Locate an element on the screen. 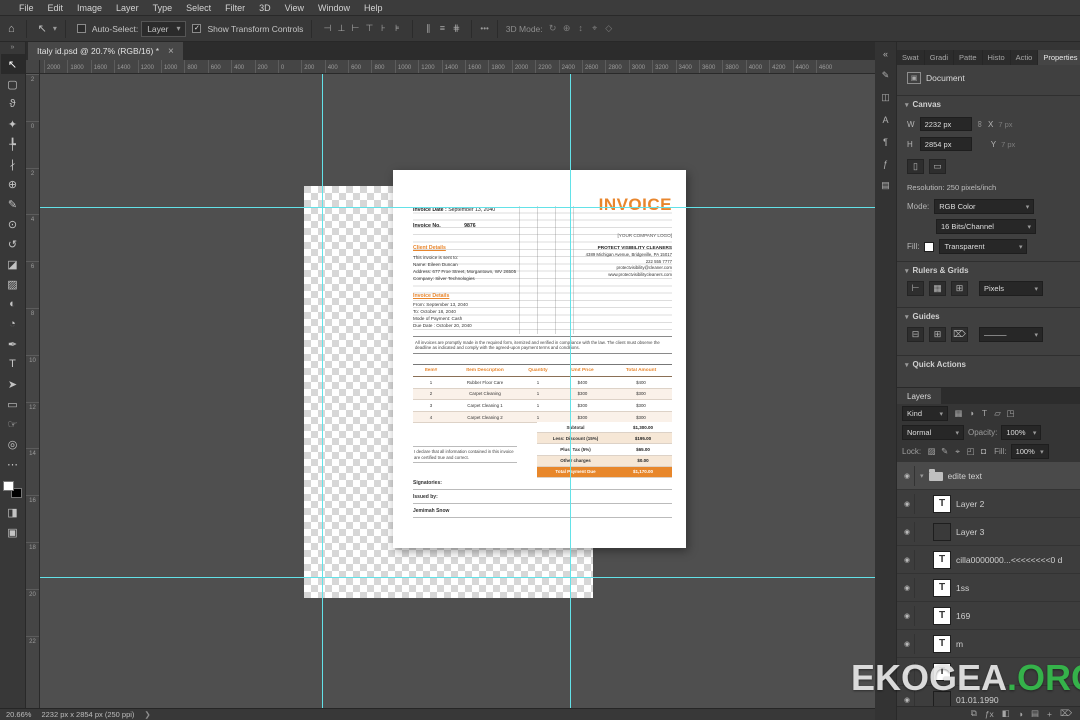 The height and width of the screenshot is (720, 1080). lasso-tool: ϑ is located at coordinates (13, 104).